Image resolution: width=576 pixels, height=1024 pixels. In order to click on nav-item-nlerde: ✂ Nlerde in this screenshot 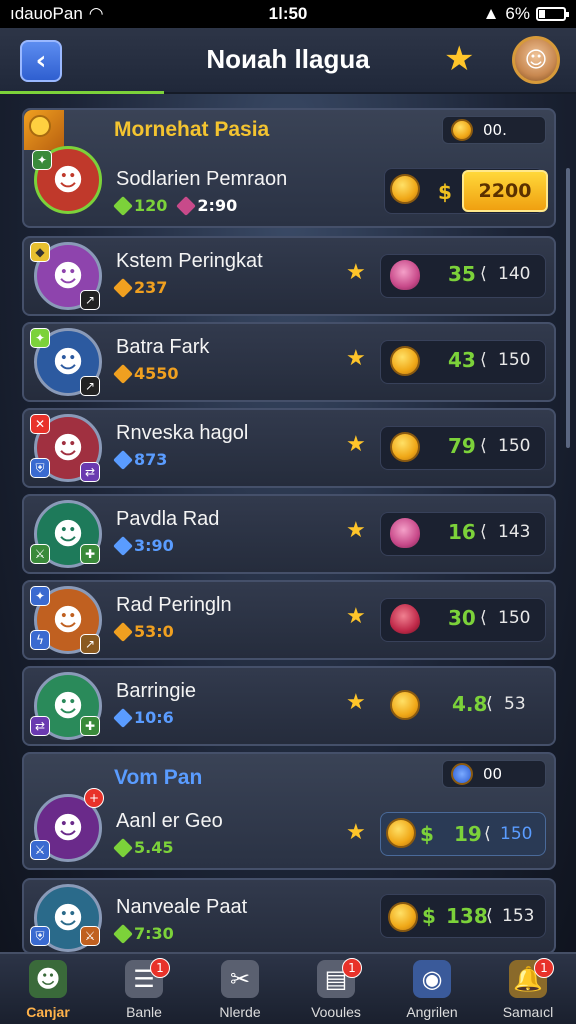, I will do `click(240, 989)`.